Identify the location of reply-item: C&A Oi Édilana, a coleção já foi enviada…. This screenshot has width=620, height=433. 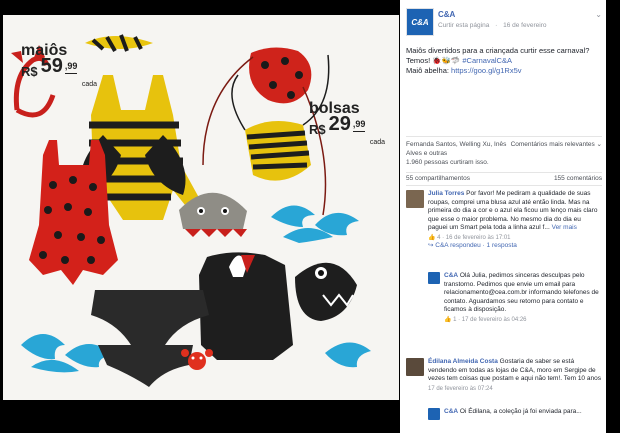
(515, 418).